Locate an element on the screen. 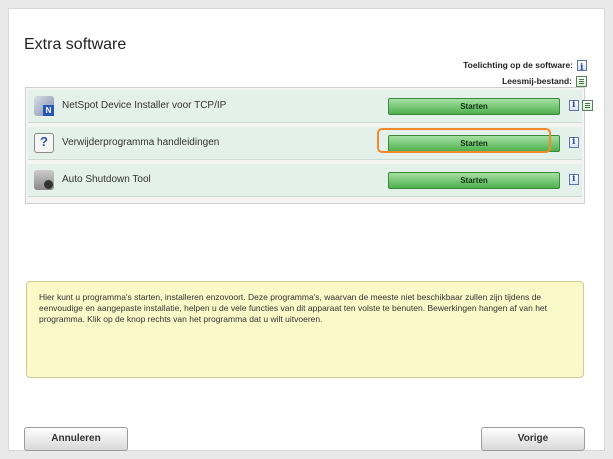 This screenshot has height=459, width=613. legend-explanation-label: Toelichting op de software: is located at coordinates (518, 65).